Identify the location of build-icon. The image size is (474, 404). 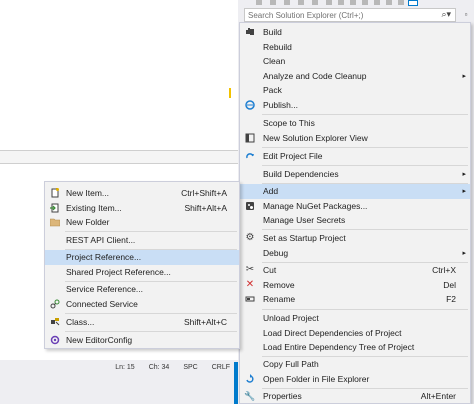
(250, 32).